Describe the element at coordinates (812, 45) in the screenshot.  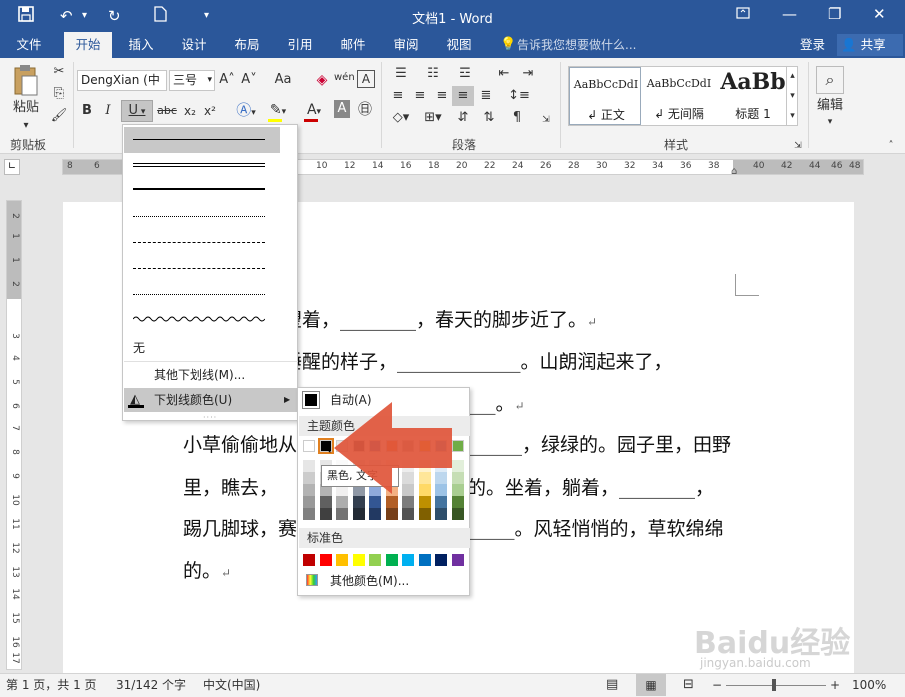
I see `signin-link: 登录` at that location.